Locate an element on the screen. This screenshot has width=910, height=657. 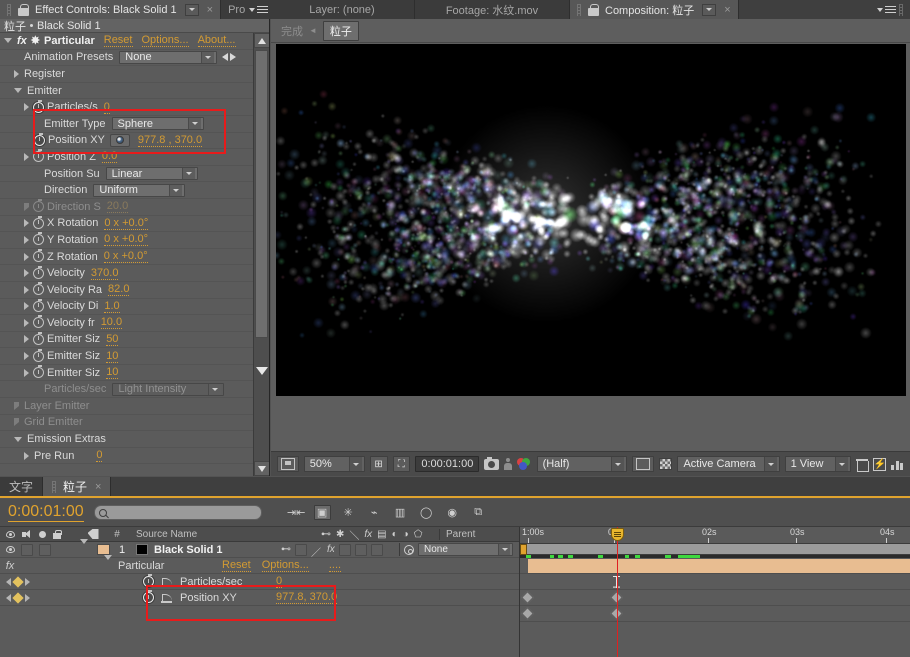
scroll-page-down-icon is located at coordinates (261, 371).